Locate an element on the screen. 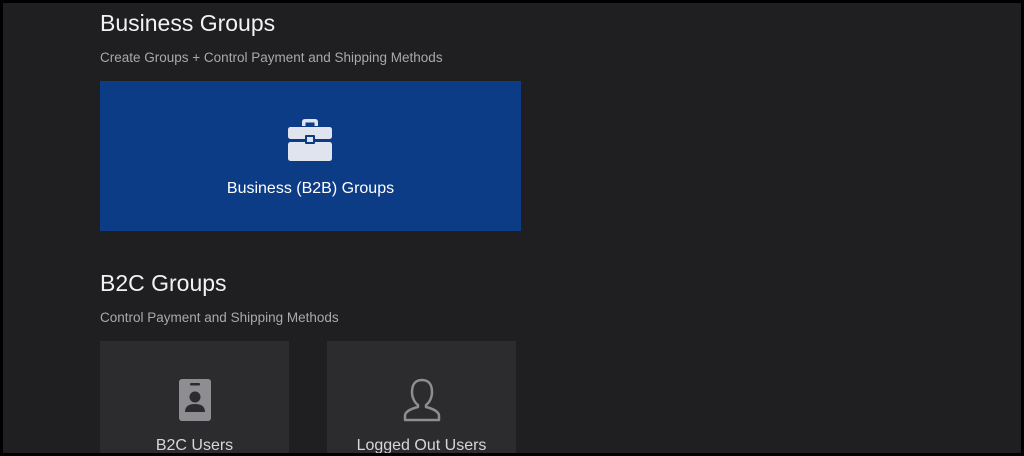  b2c-groups-title: B2C Groups is located at coordinates (163, 283).